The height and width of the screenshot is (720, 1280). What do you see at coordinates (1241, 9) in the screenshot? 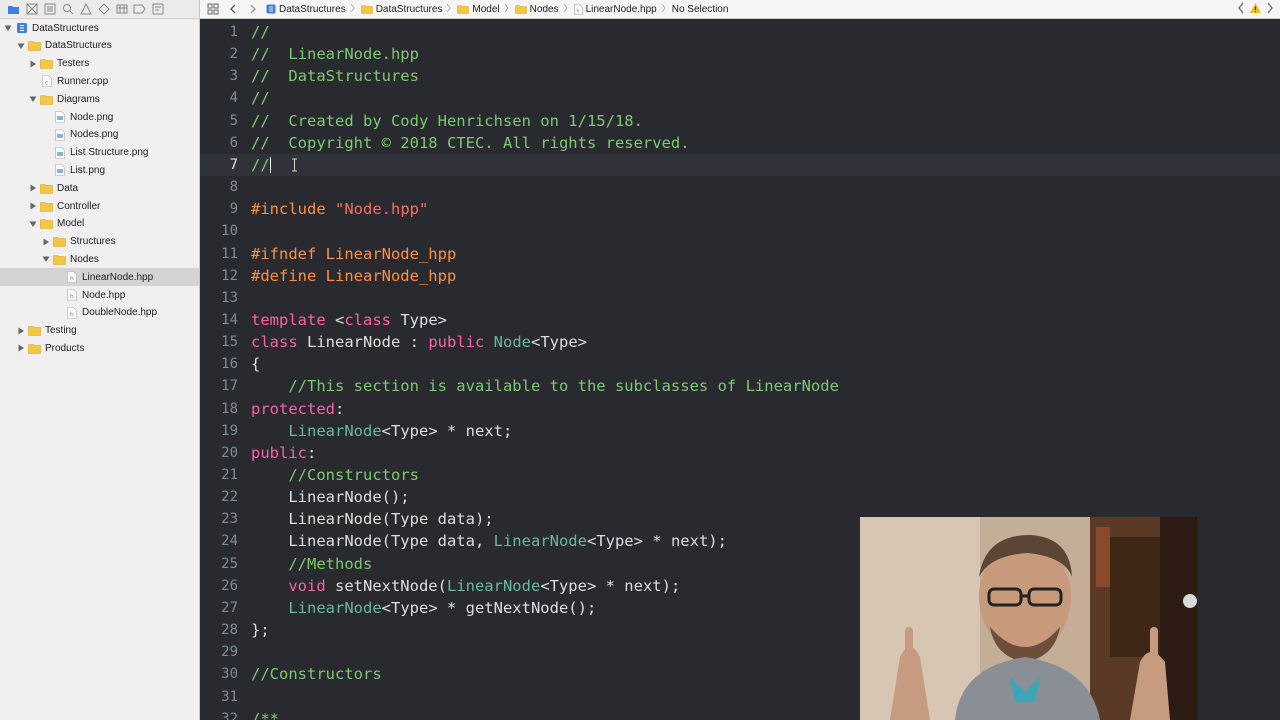
I see `chevron-left-icon` at bounding box center [1241, 9].